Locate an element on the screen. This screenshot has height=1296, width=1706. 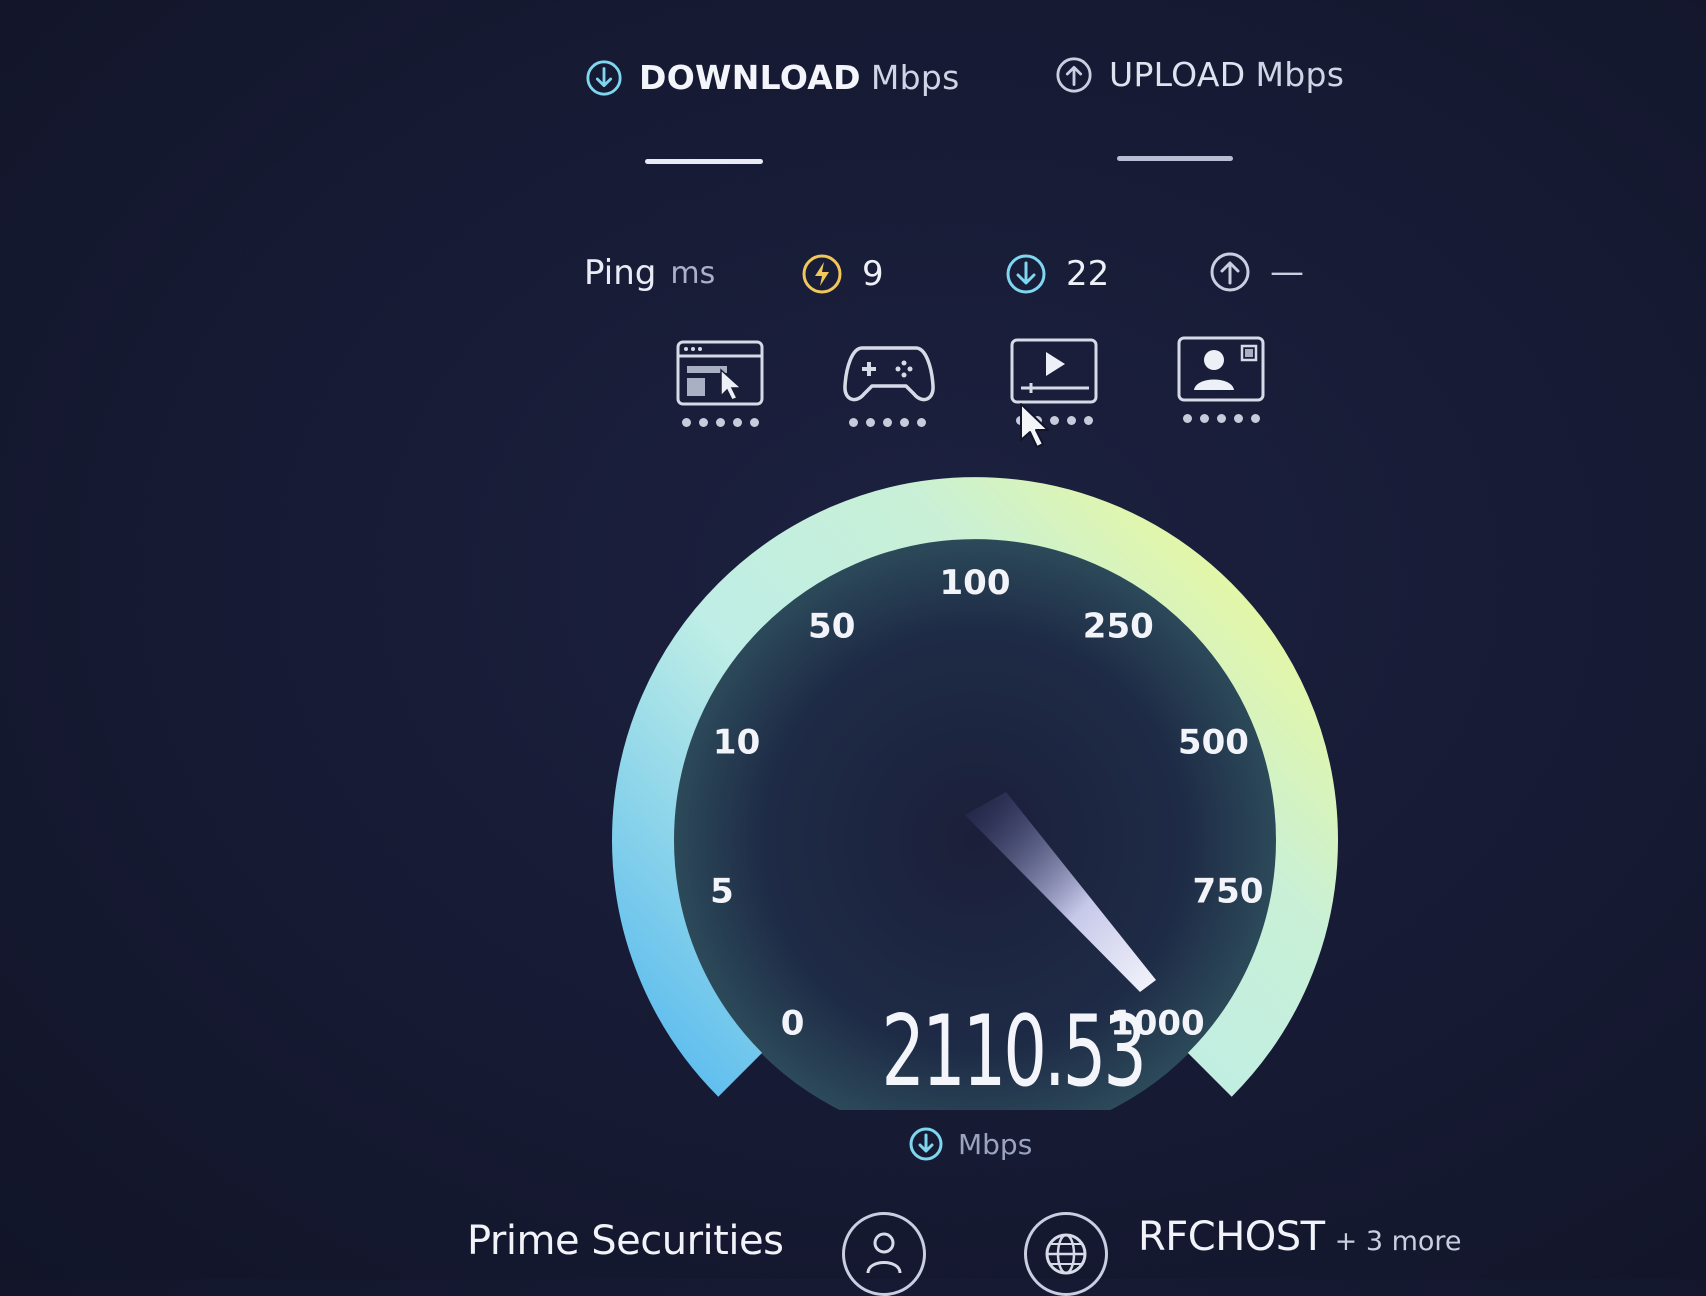
ping-idle: 9 is located at coordinates (842, 274).